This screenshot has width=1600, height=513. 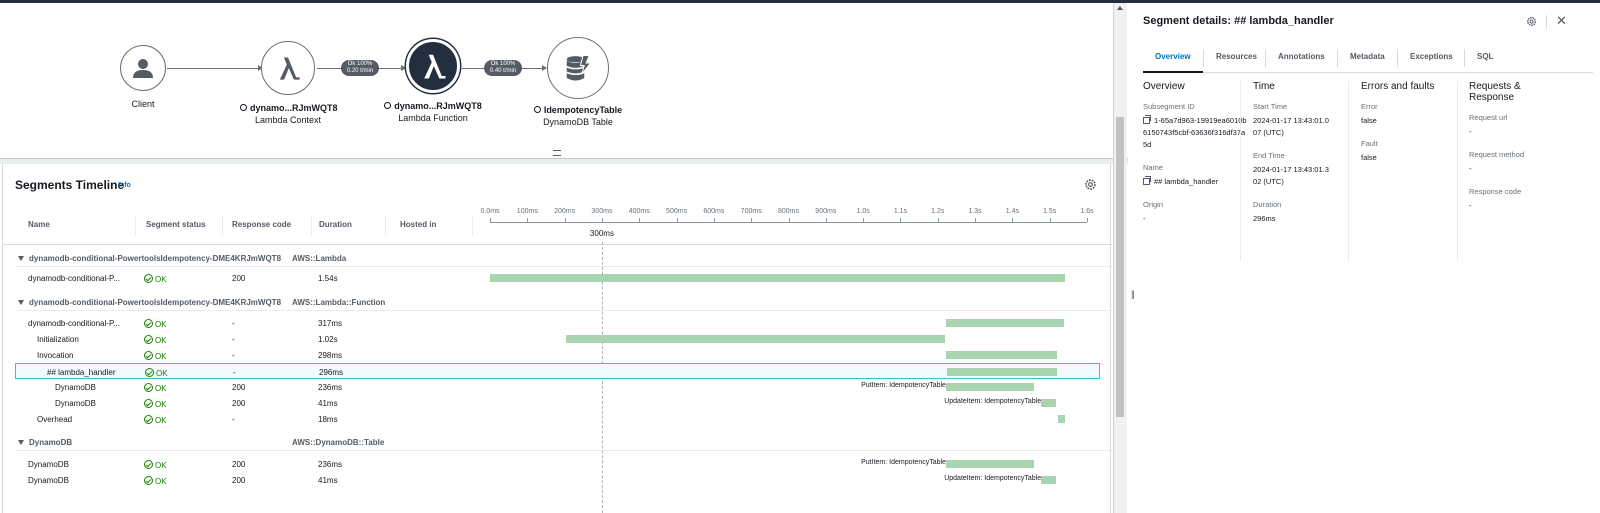 I want to click on edge-stats-badge: Ok 100% 0.20 t/min, so click(x=360, y=68).